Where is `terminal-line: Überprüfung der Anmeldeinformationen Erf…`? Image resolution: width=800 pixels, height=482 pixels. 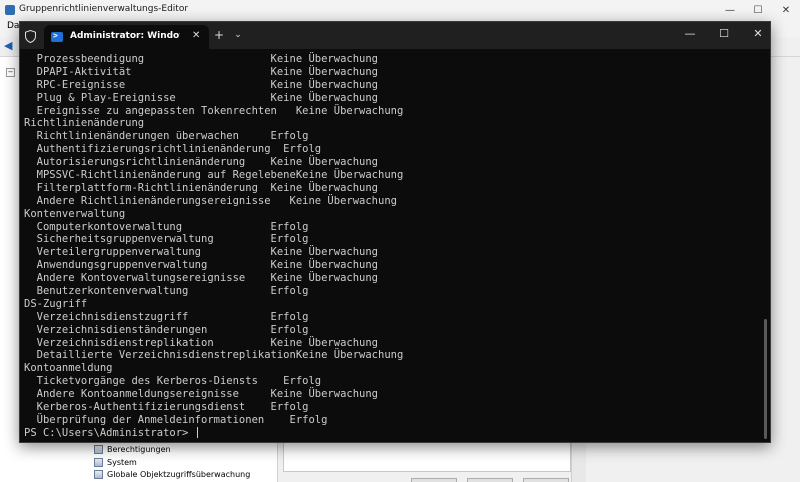 terminal-line: Überprüfung der Anmeldeinformationen Erf… is located at coordinates (176, 419).